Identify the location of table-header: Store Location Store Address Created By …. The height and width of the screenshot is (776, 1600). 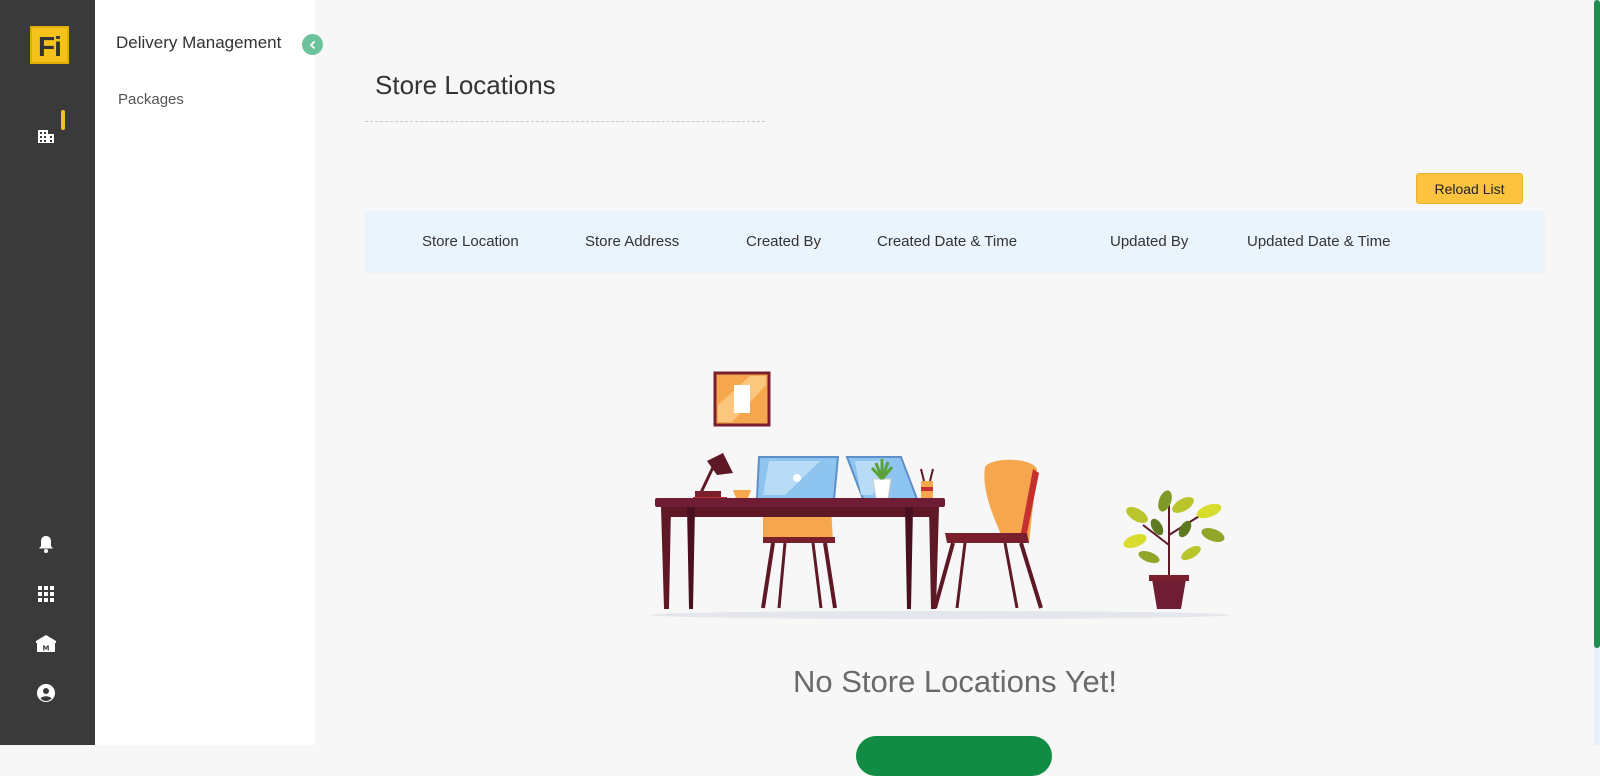
(955, 242).